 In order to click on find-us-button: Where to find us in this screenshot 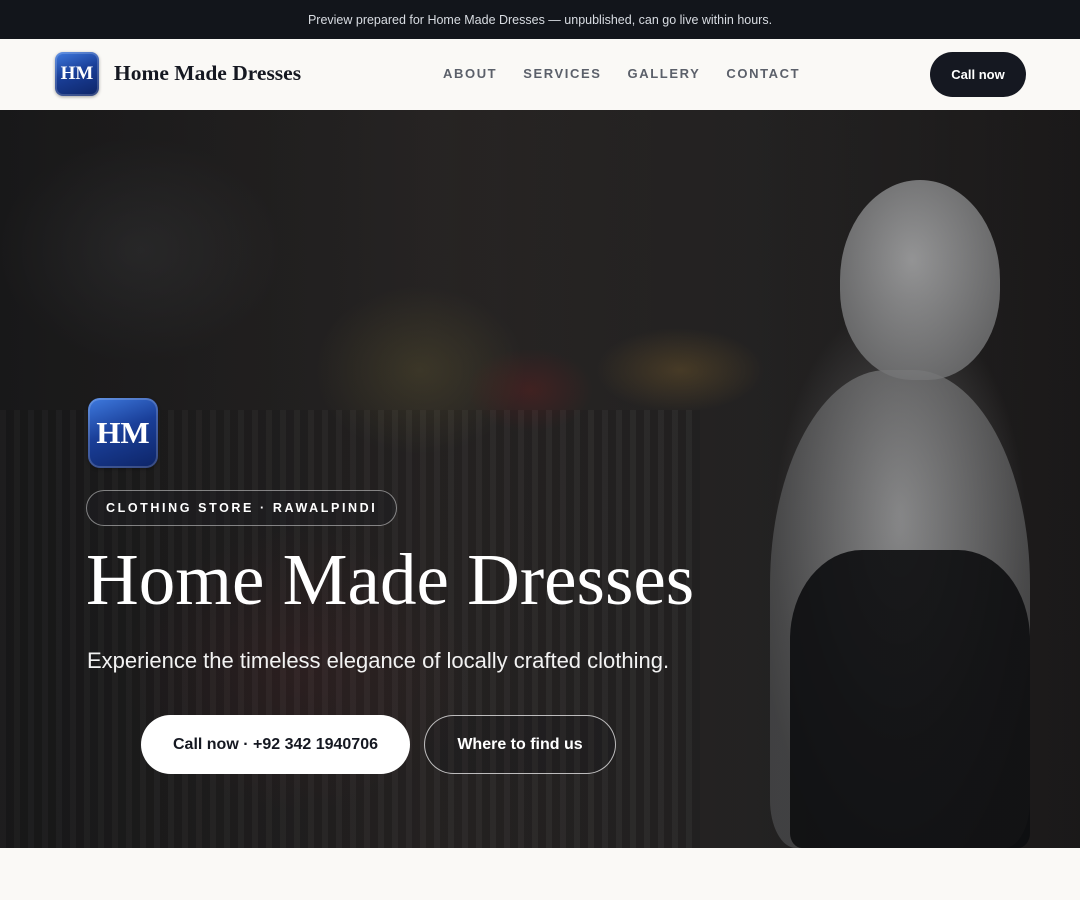, I will do `click(520, 744)`.